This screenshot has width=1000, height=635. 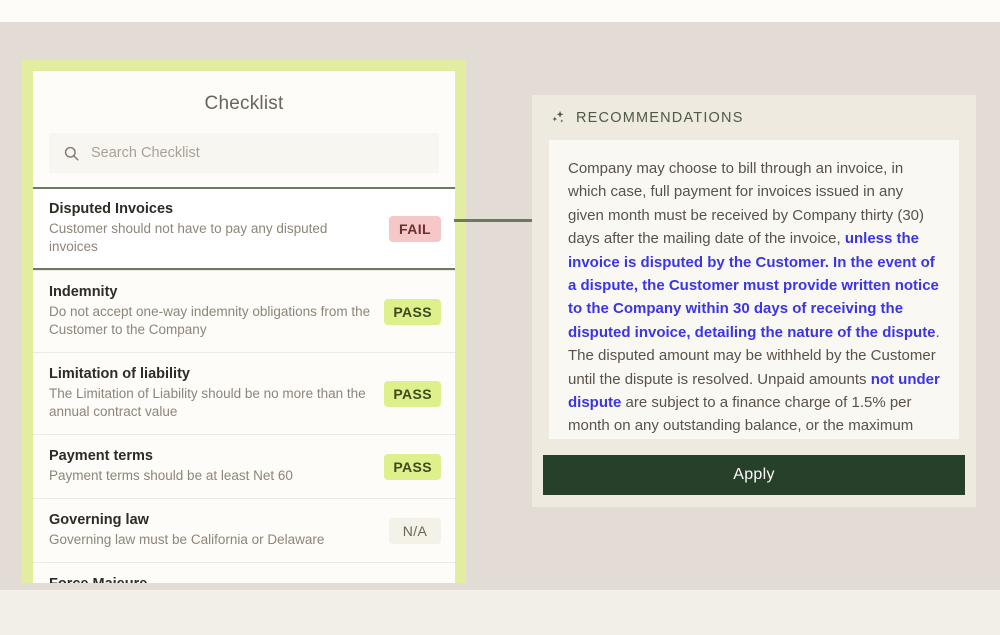 What do you see at coordinates (101, 456) in the screenshot?
I see `list-item-title: Payment terms` at bounding box center [101, 456].